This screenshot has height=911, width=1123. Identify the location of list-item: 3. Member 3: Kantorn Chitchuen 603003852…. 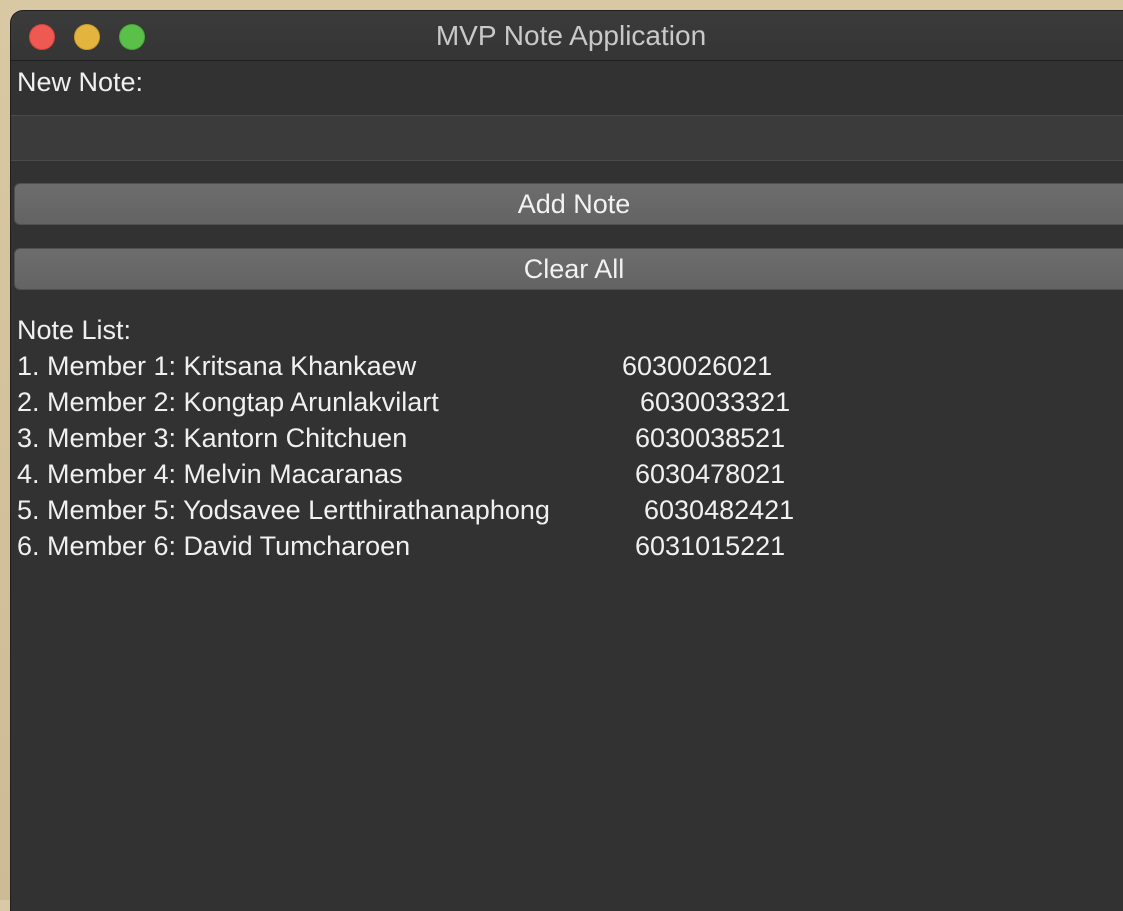
(467, 438).